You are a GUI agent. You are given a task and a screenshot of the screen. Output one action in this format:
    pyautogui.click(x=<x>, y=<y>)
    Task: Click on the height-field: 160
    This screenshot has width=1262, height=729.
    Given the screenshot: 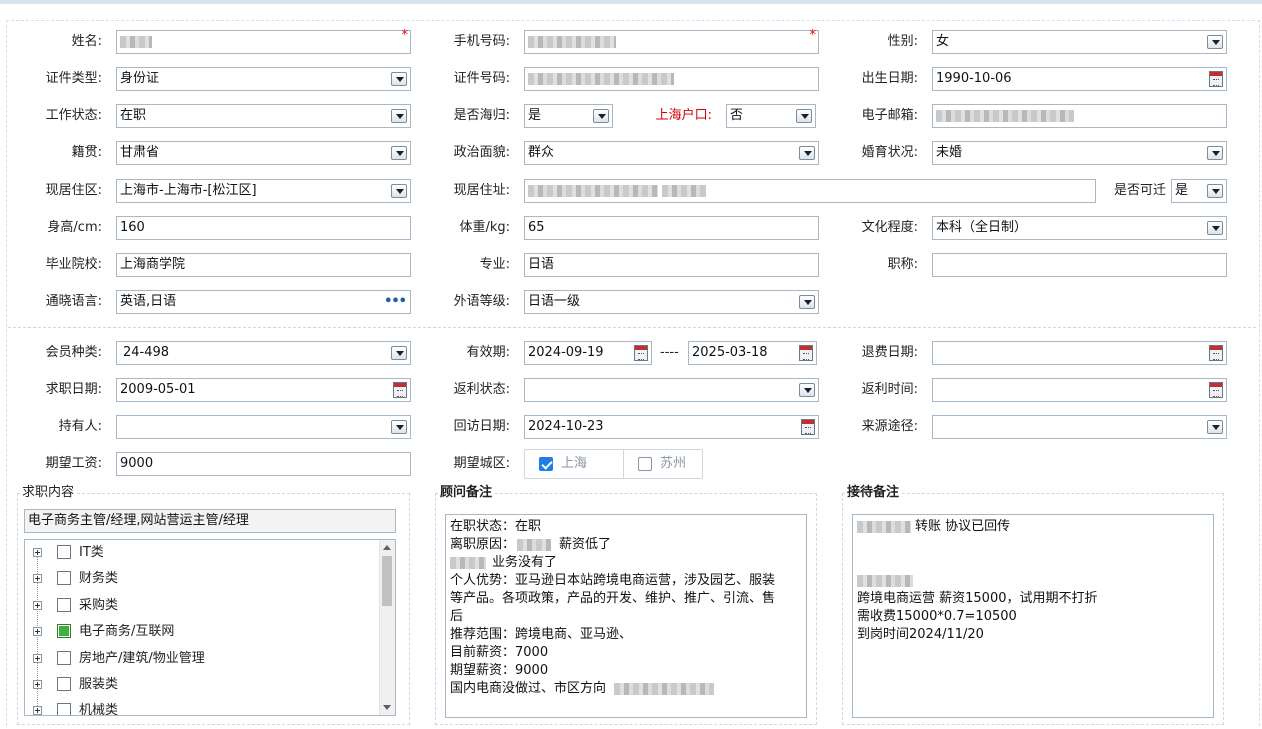 What is the action you would take?
    pyautogui.click(x=263, y=228)
    